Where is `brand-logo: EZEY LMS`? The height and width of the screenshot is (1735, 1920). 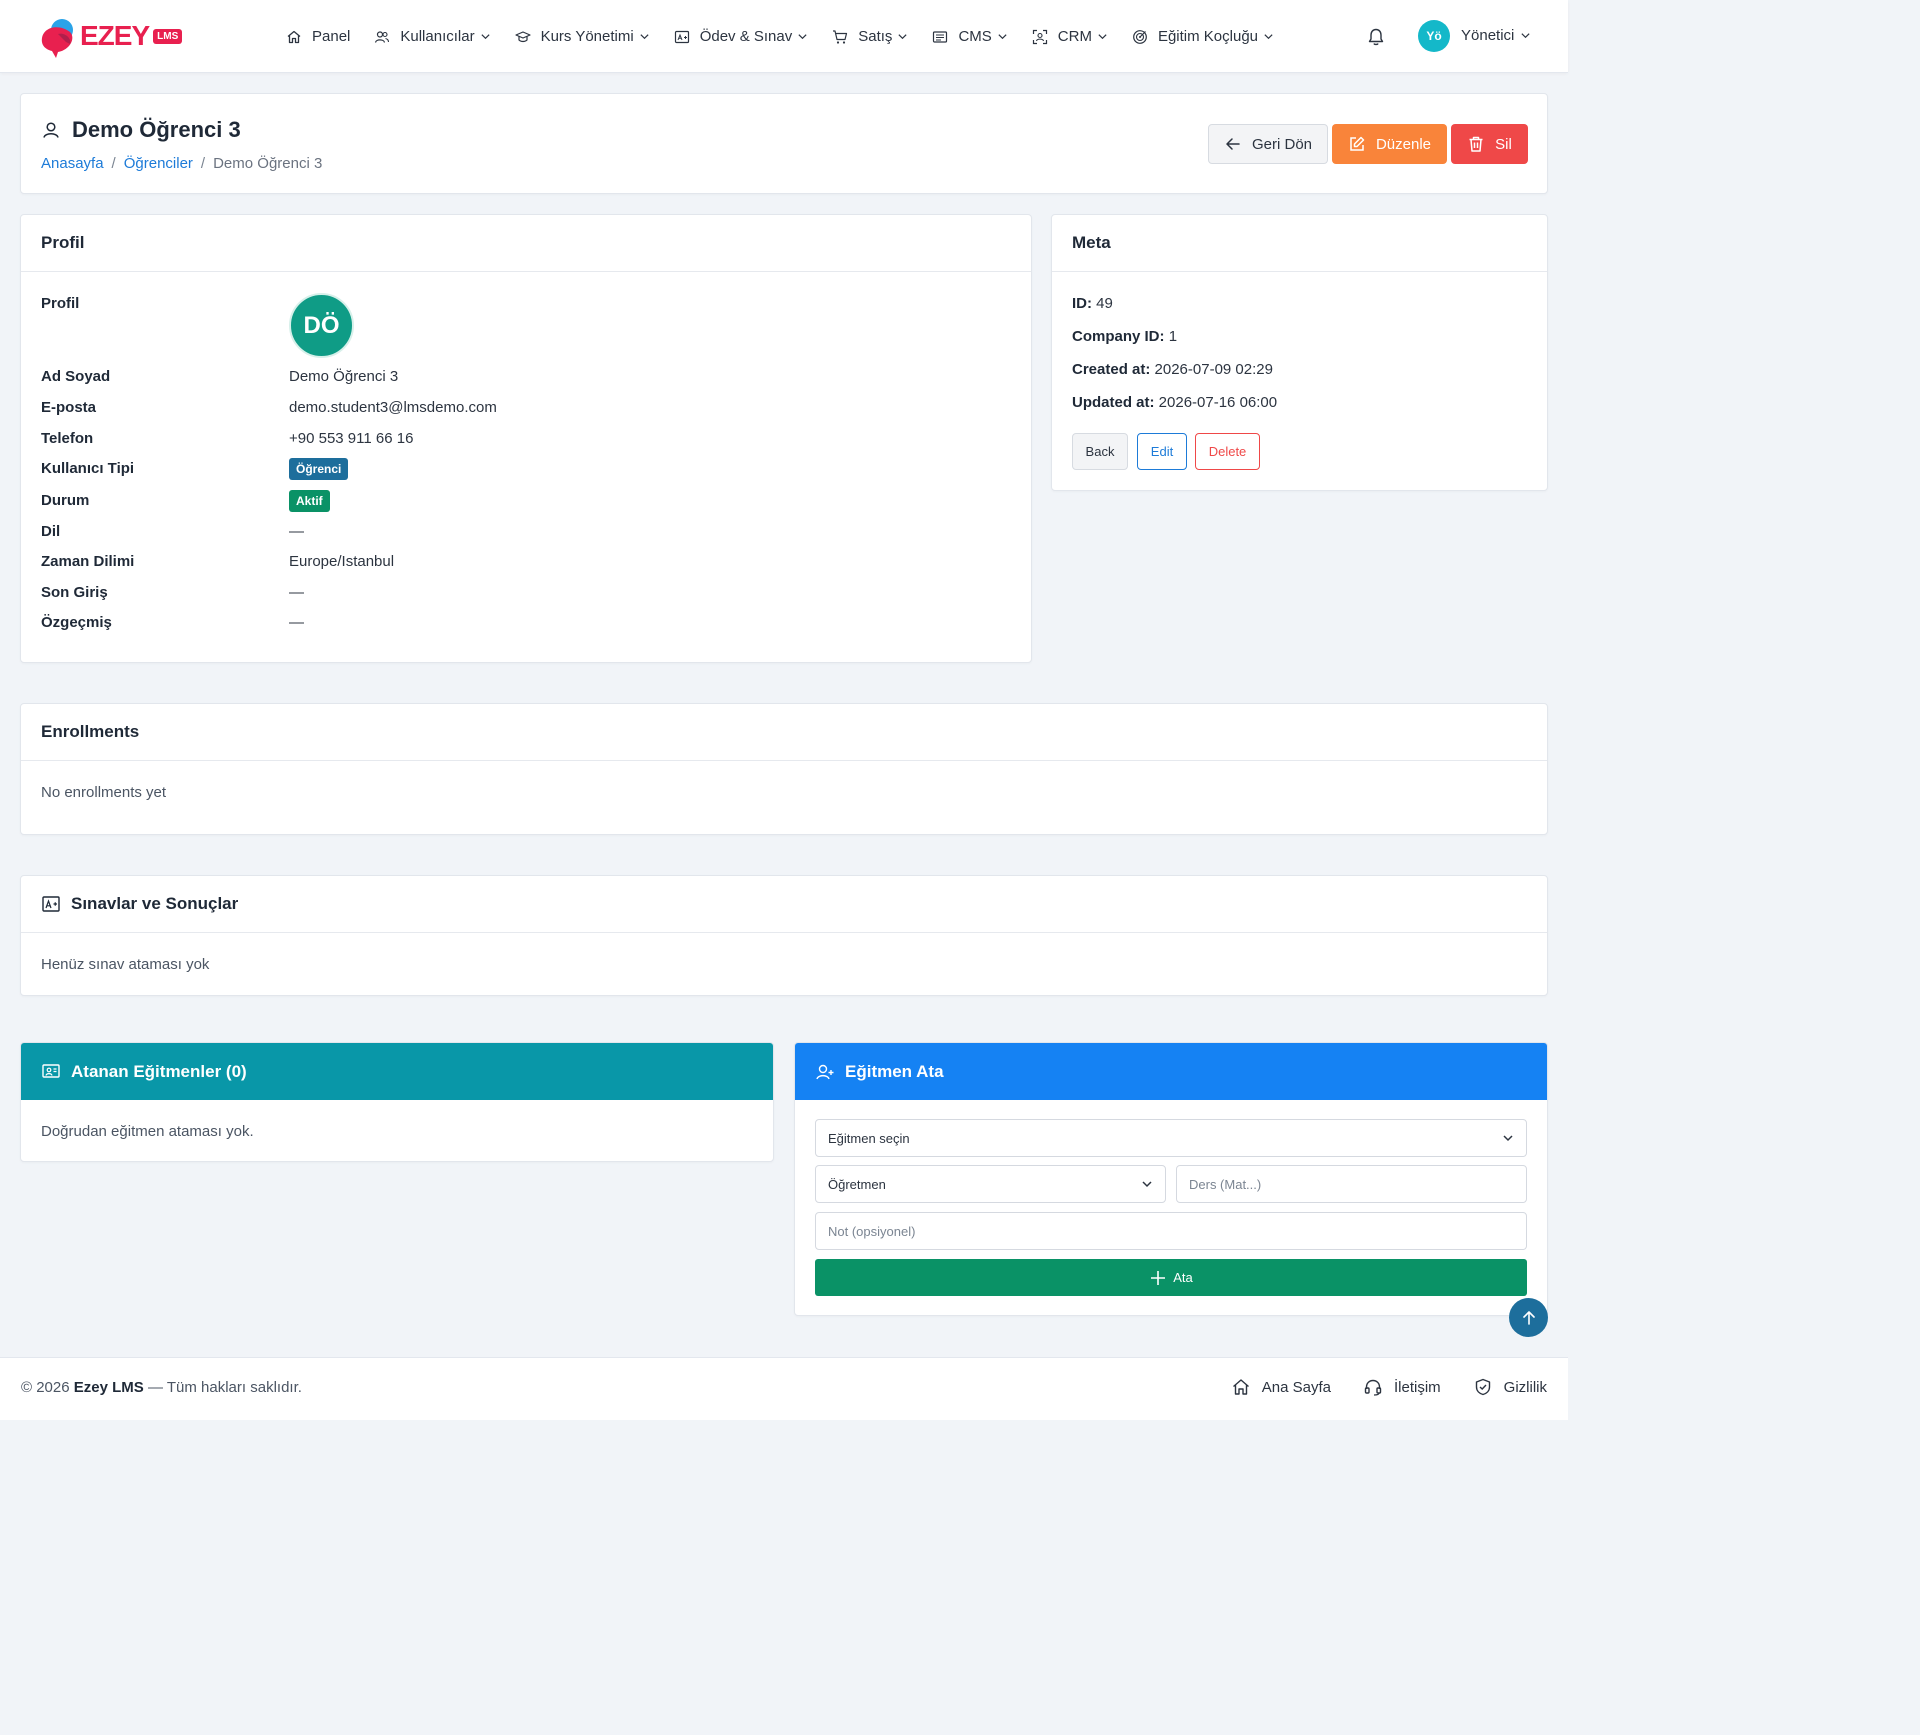 brand-logo: EZEY LMS is located at coordinates (111, 36).